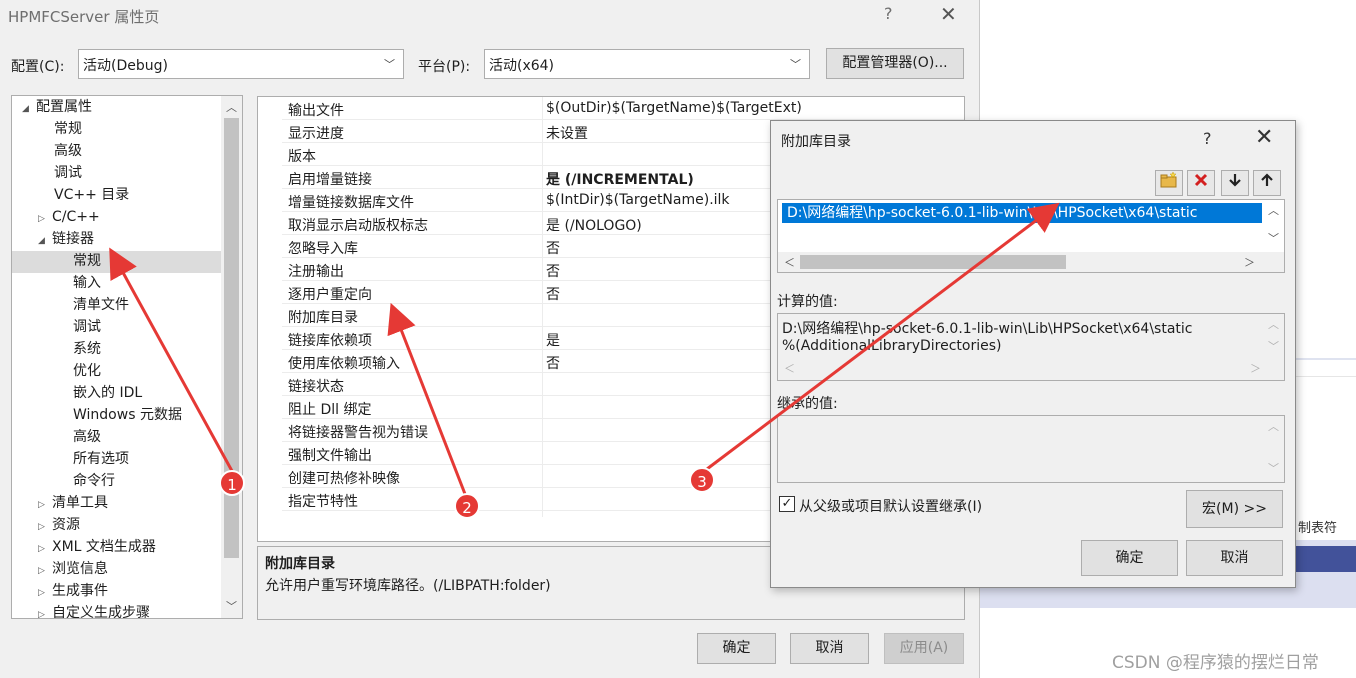  Describe the element at coordinates (553, 340) in the screenshot. I see `property-value: 是` at that location.